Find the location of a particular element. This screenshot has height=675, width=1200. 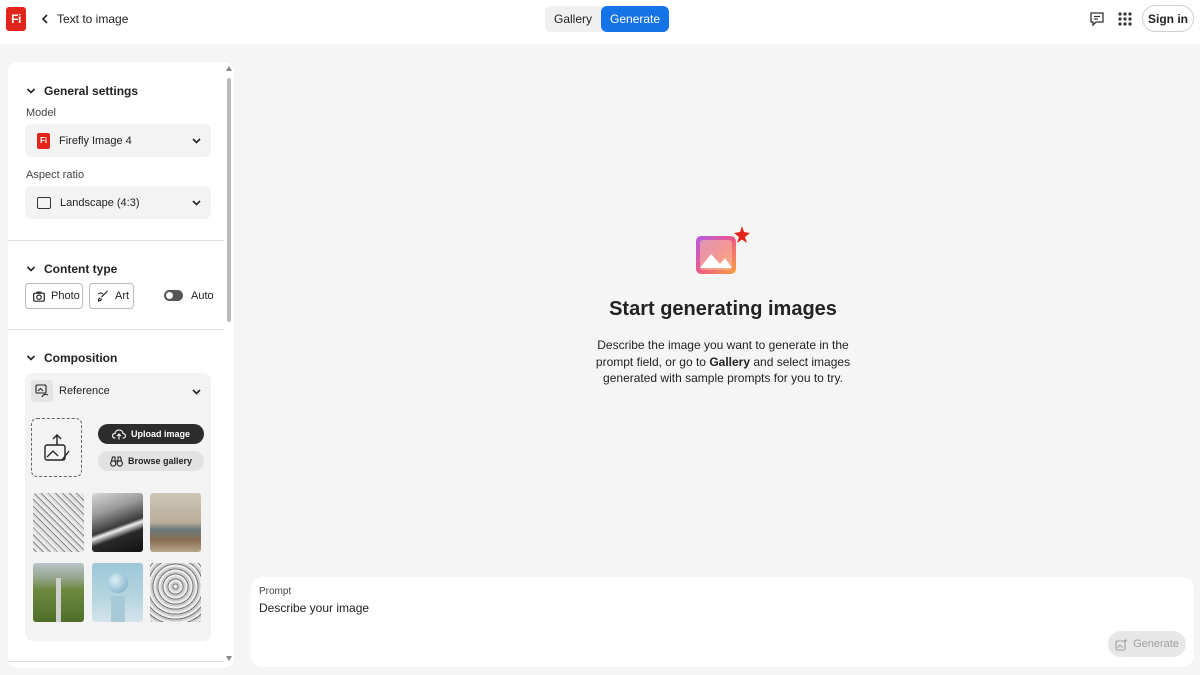

photo-label: Photo is located at coordinates (65, 296).